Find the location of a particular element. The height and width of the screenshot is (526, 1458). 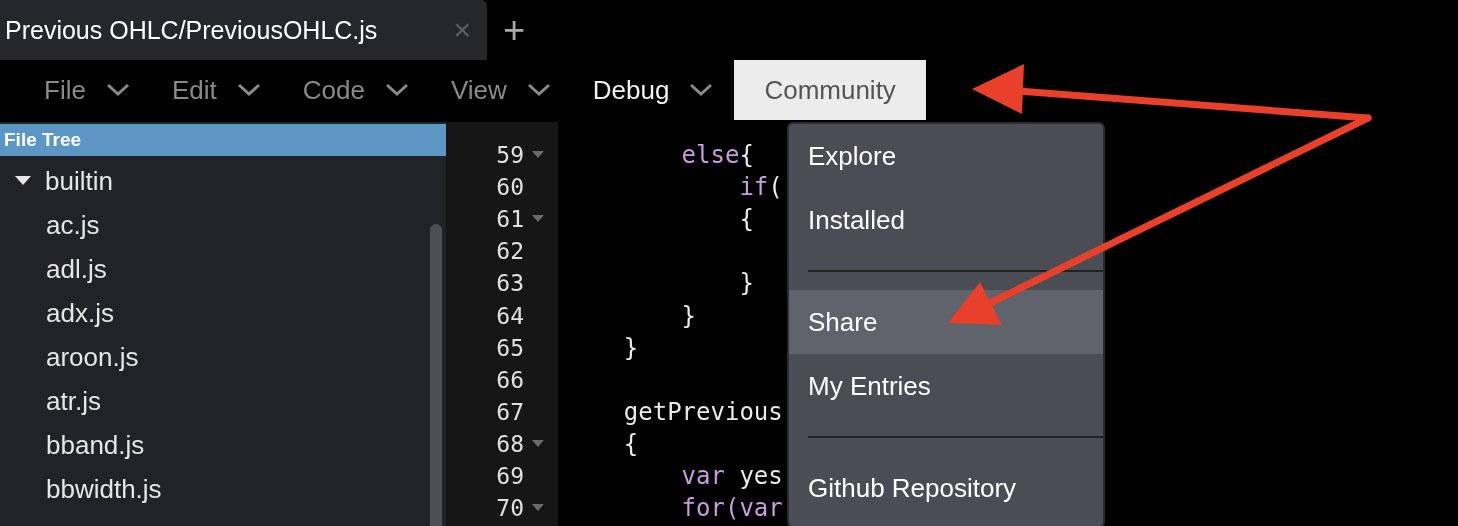

dropdown-item: Explore is located at coordinates (946, 156).